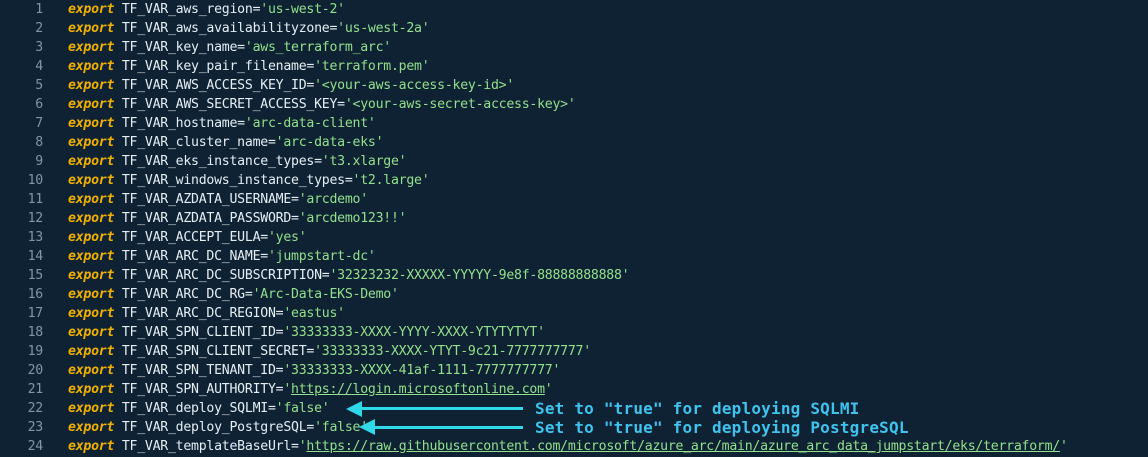  I want to click on variable-name: TF_VAR_deploy_PostgreSQL=, so click(218, 427).